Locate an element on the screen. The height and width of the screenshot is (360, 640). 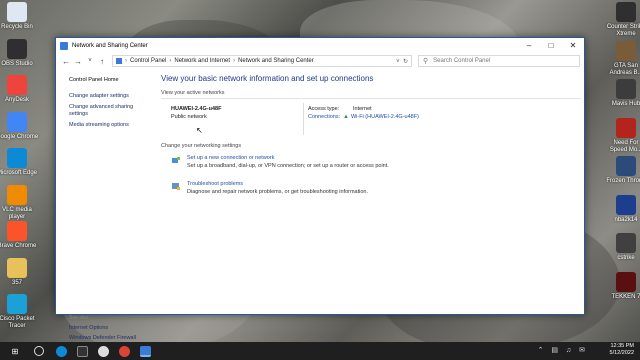
sidebar-media-streaming: Media streaming options is located at coordinates (107, 125).